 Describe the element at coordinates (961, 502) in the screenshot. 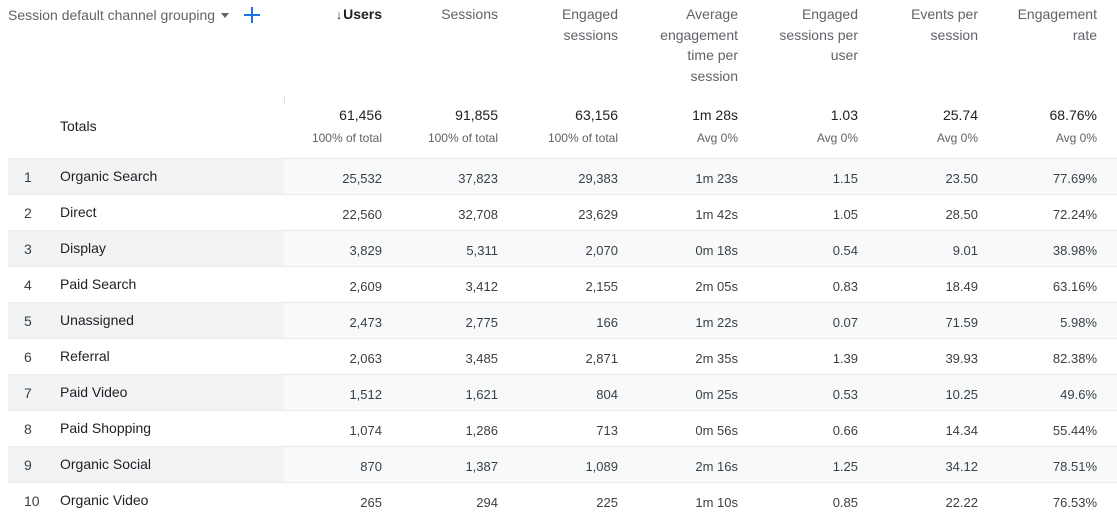

I see `cell-events-per-session: 22.22` at that location.